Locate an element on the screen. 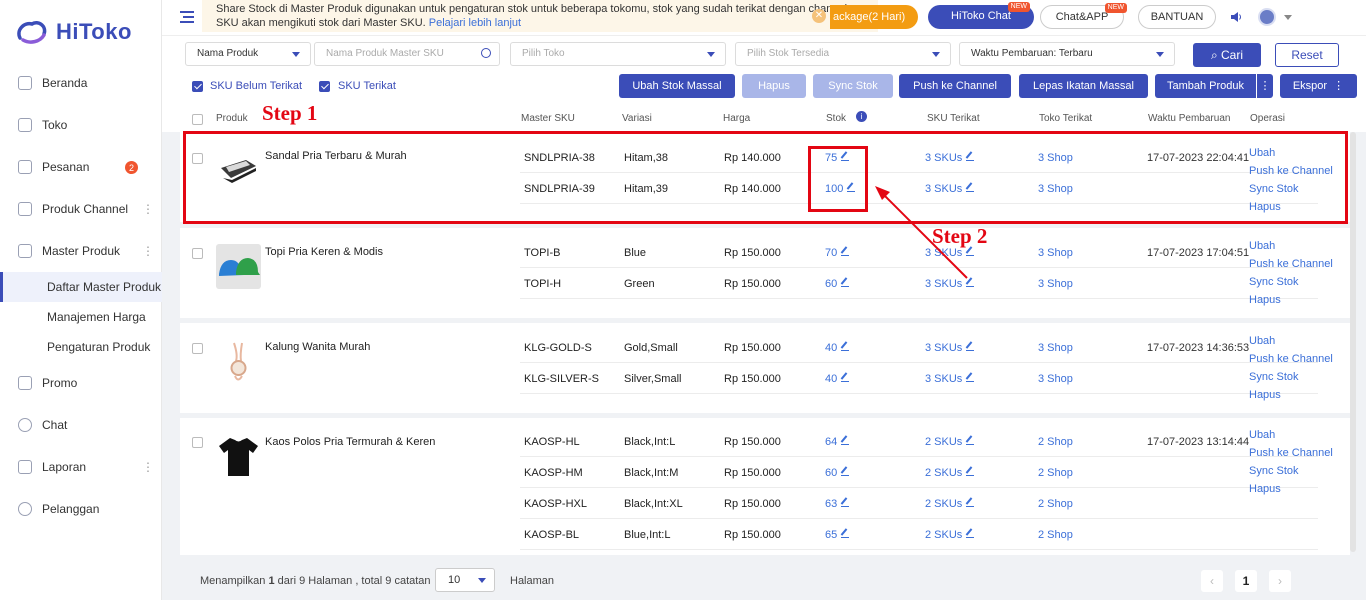 This screenshot has height=600, width=1366. sort-select: Waktu Pembaruan: Terbaru is located at coordinates (1067, 54).